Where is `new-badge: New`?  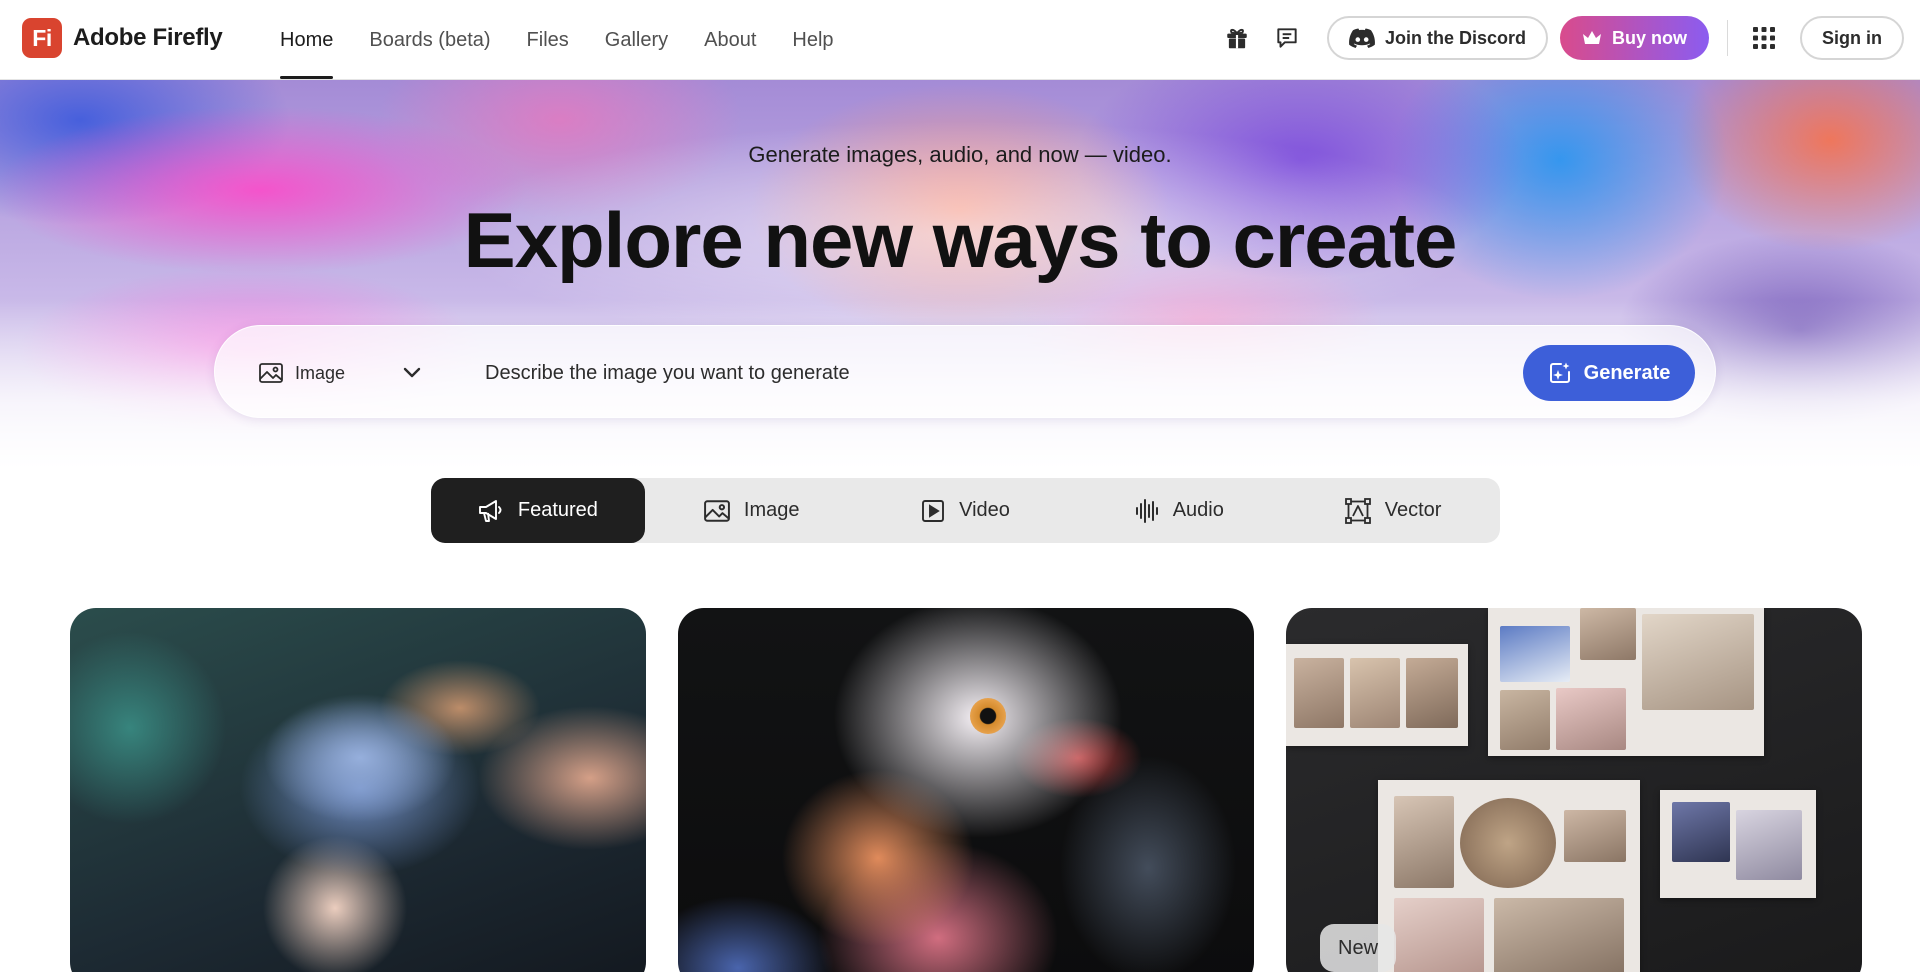
new-badge: New is located at coordinates (1358, 948).